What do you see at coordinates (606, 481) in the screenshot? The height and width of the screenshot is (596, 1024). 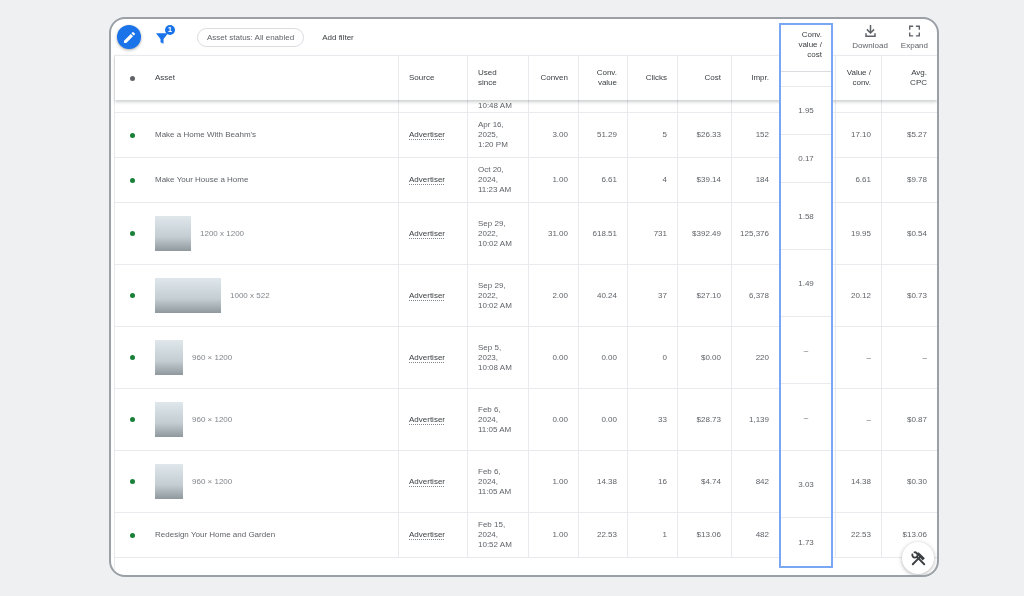 I see `table-cell: 14.38` at bounding box center [606, 481].